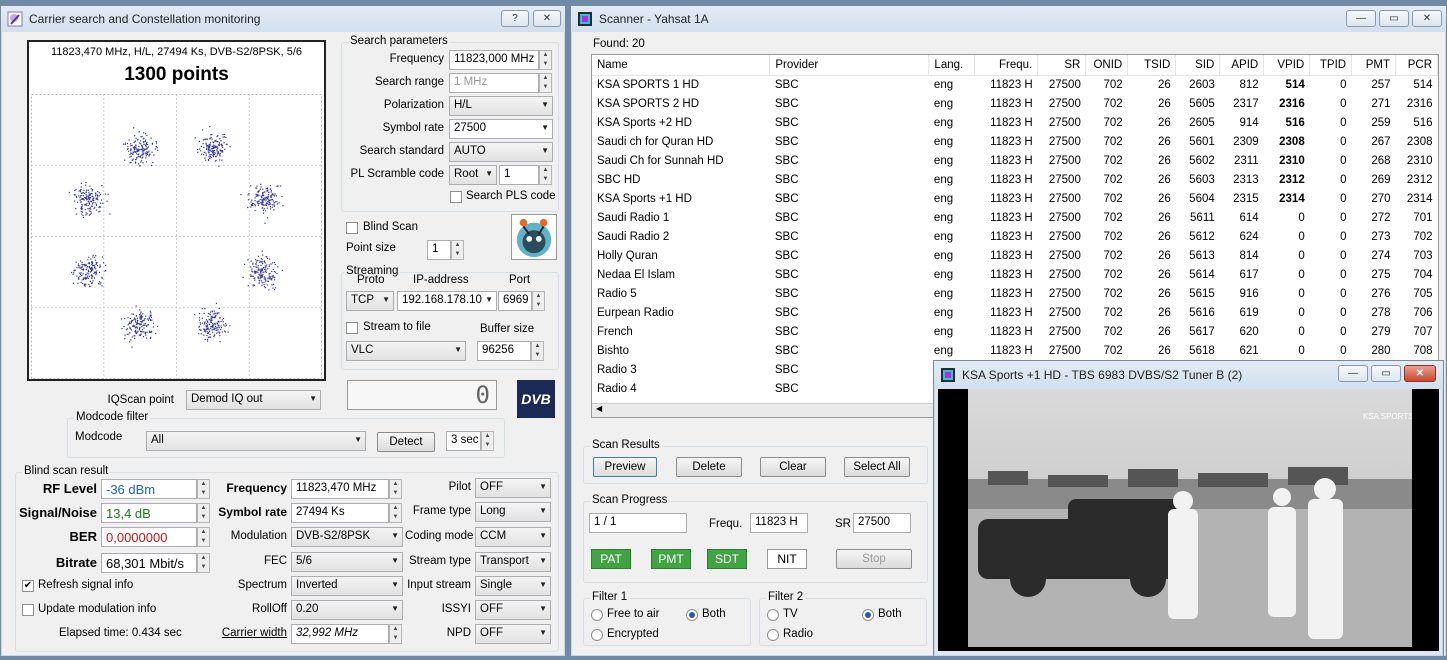 The width and height of the screenshot is (1447, 660). Describe the element at coordinates (1287, 65) in the screenshot. I see `column-header-vpid: VPID` at that location.